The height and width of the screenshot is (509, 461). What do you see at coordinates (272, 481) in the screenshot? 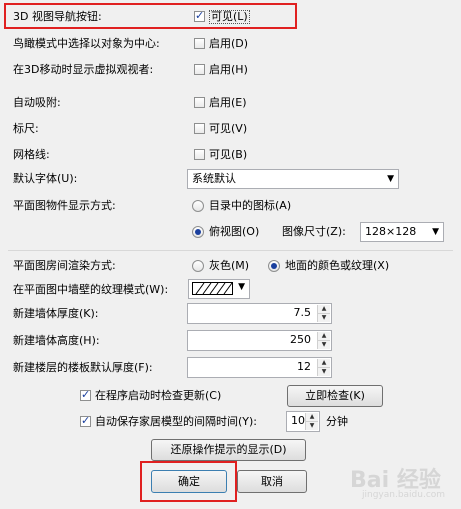
I see `cancel-button: 取消` at bounding box center [272, 481].